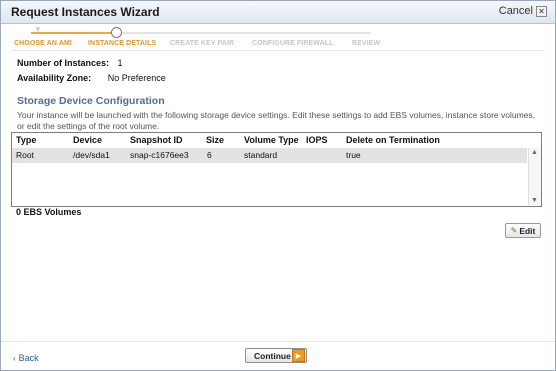  What do you see at coordinates (91, 101) in the screenshot?
I see `storage-section-title: Storage Device Configuration` at bounding box center [91, 101].